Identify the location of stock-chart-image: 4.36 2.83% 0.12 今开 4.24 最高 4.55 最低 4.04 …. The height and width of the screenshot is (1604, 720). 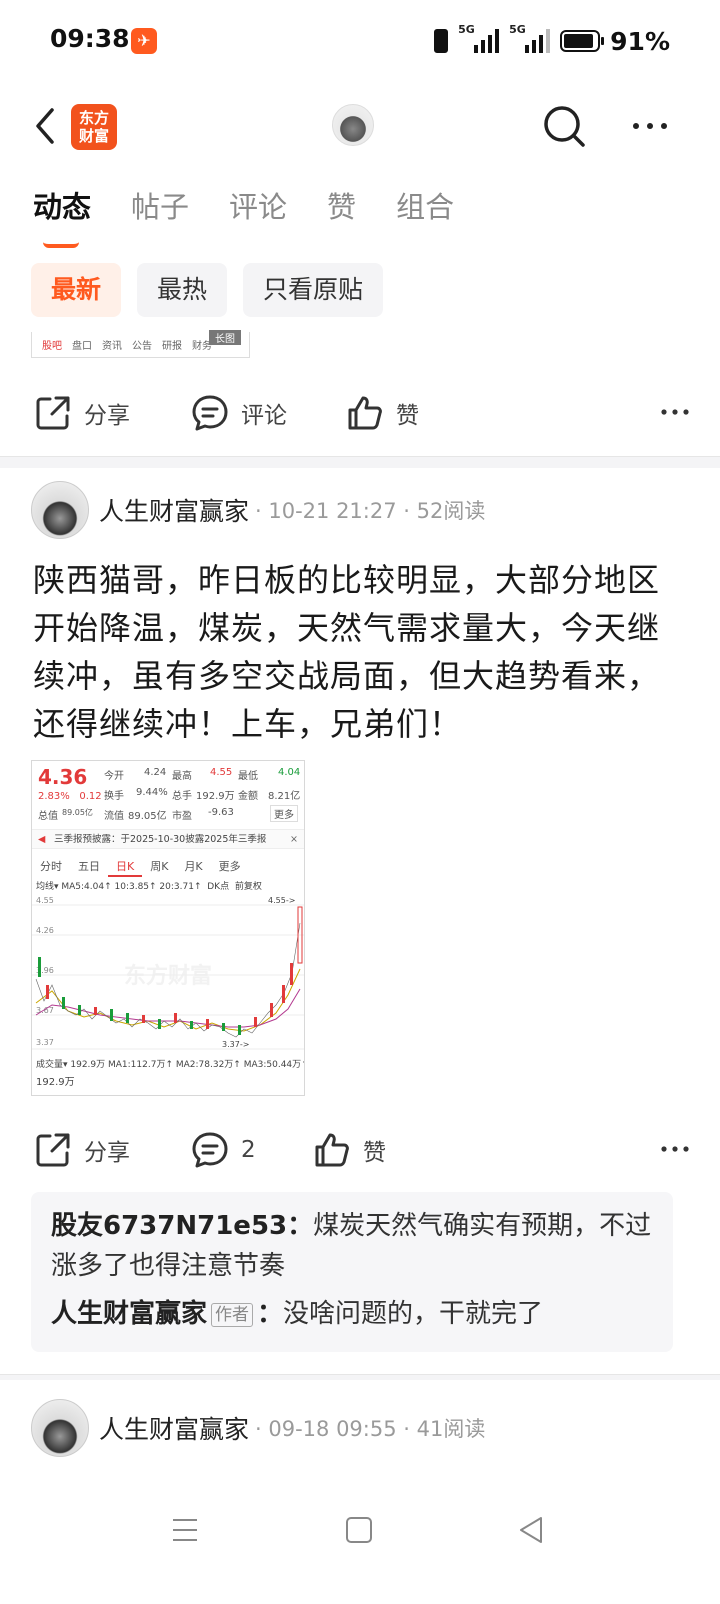
(168, 928).